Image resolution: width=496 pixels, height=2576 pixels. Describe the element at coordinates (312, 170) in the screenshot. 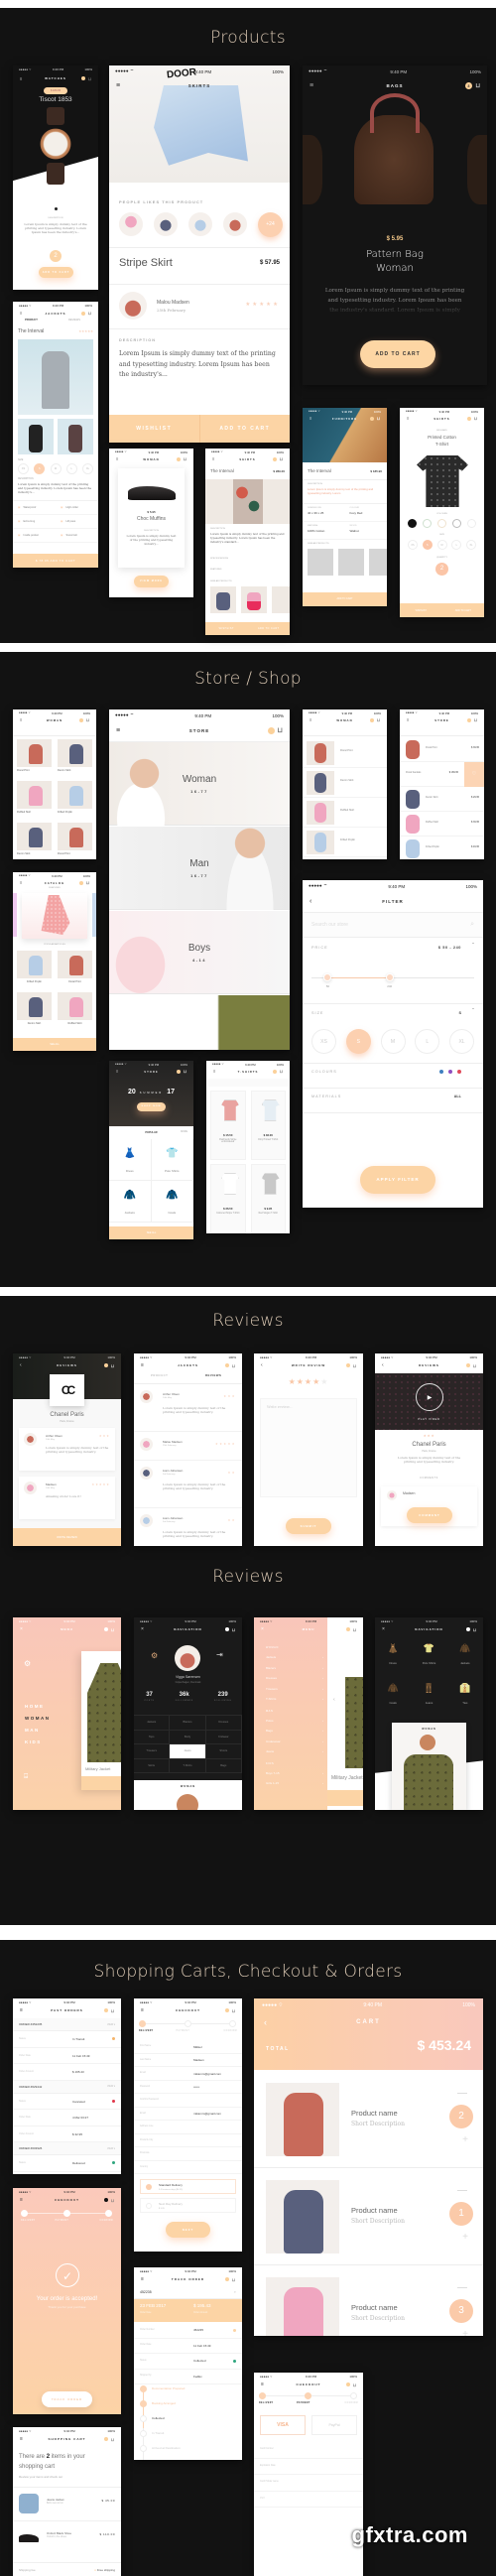

I see `bag-prev` at that location.